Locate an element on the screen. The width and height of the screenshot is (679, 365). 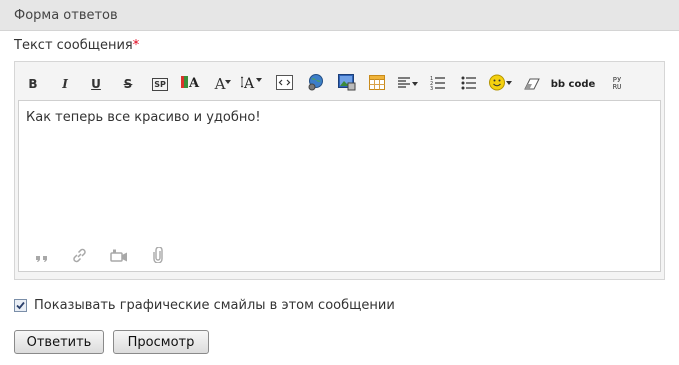
remove-format-button is located at coordinates (532, 84).